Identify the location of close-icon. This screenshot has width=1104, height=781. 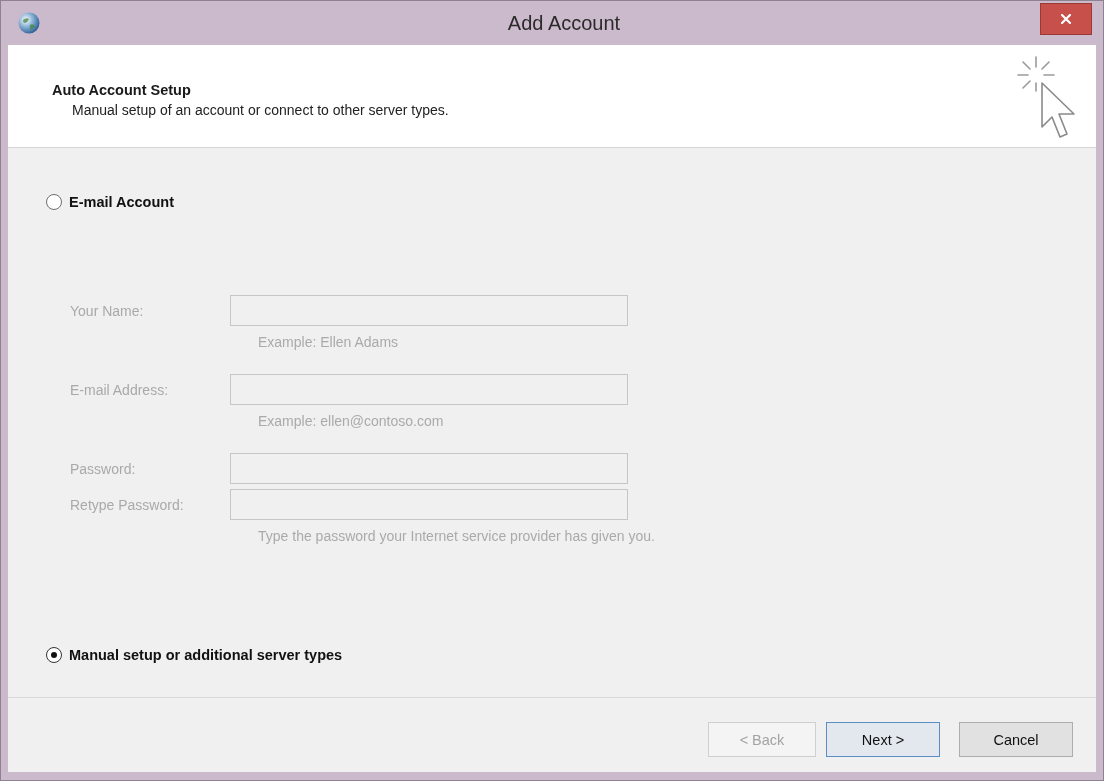
(1066, 19).